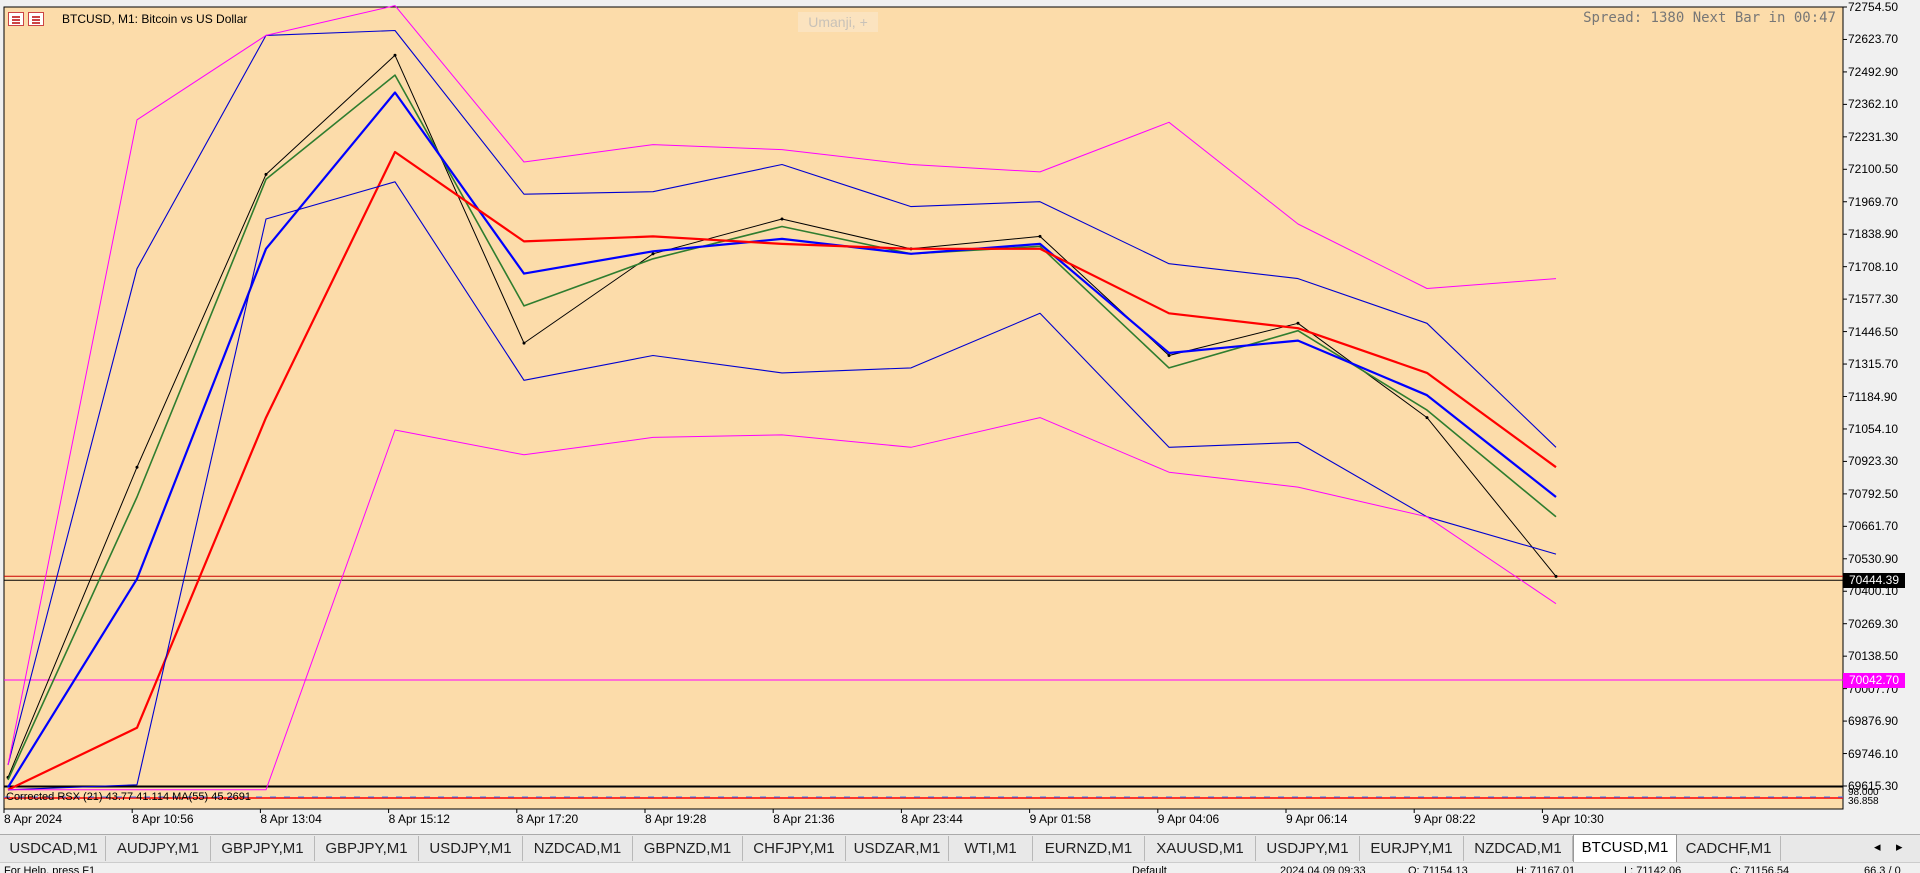 Image resolution: width=1920 pixels, height=873 pixels. Describe the element at coordinates (1899, 847) in the screenshot. I see `tab-scroll-right-icon: ▸` at that location.